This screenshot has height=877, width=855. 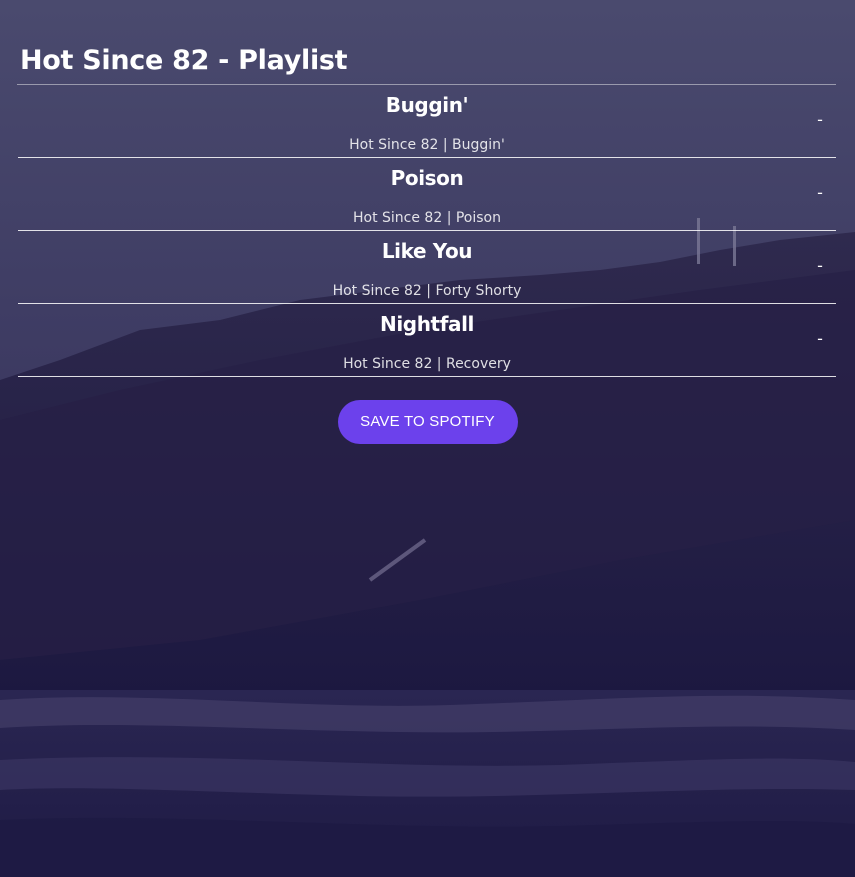 I want to click on track-name: Poison, so click(x=427, y=178).